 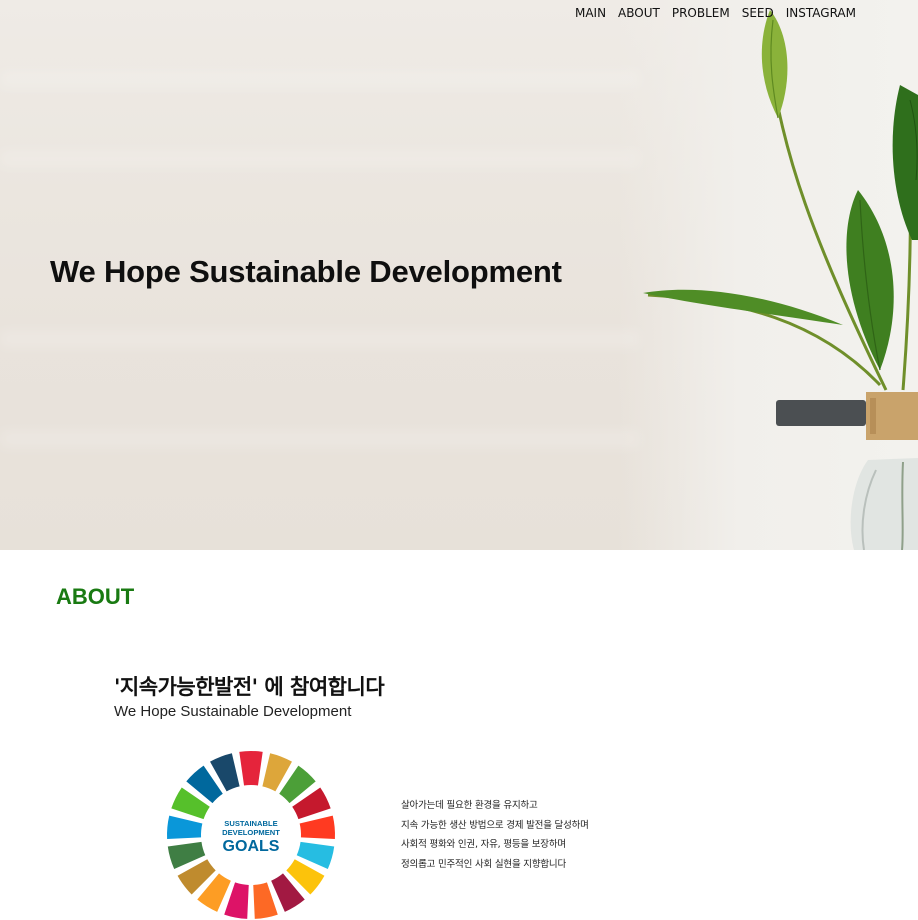 What do you see at coordinates (483, 844) in the screenshot?
I see `description-line: 사회적 평화와 인권, 자유, 평등을 보장하며` at bounding box center [483, 844].